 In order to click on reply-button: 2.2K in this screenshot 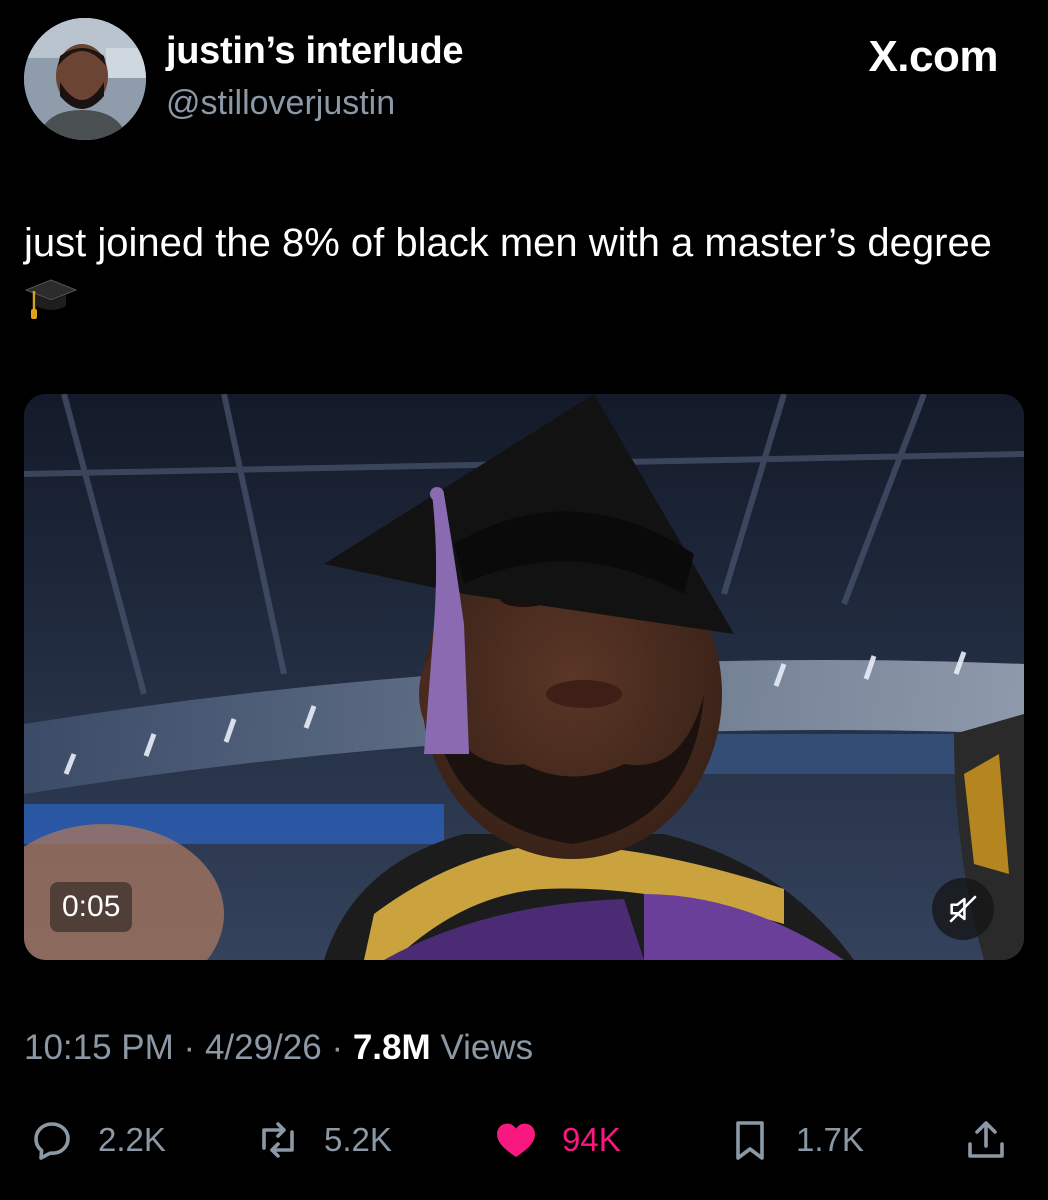, I will do `click(97, 1140)`.